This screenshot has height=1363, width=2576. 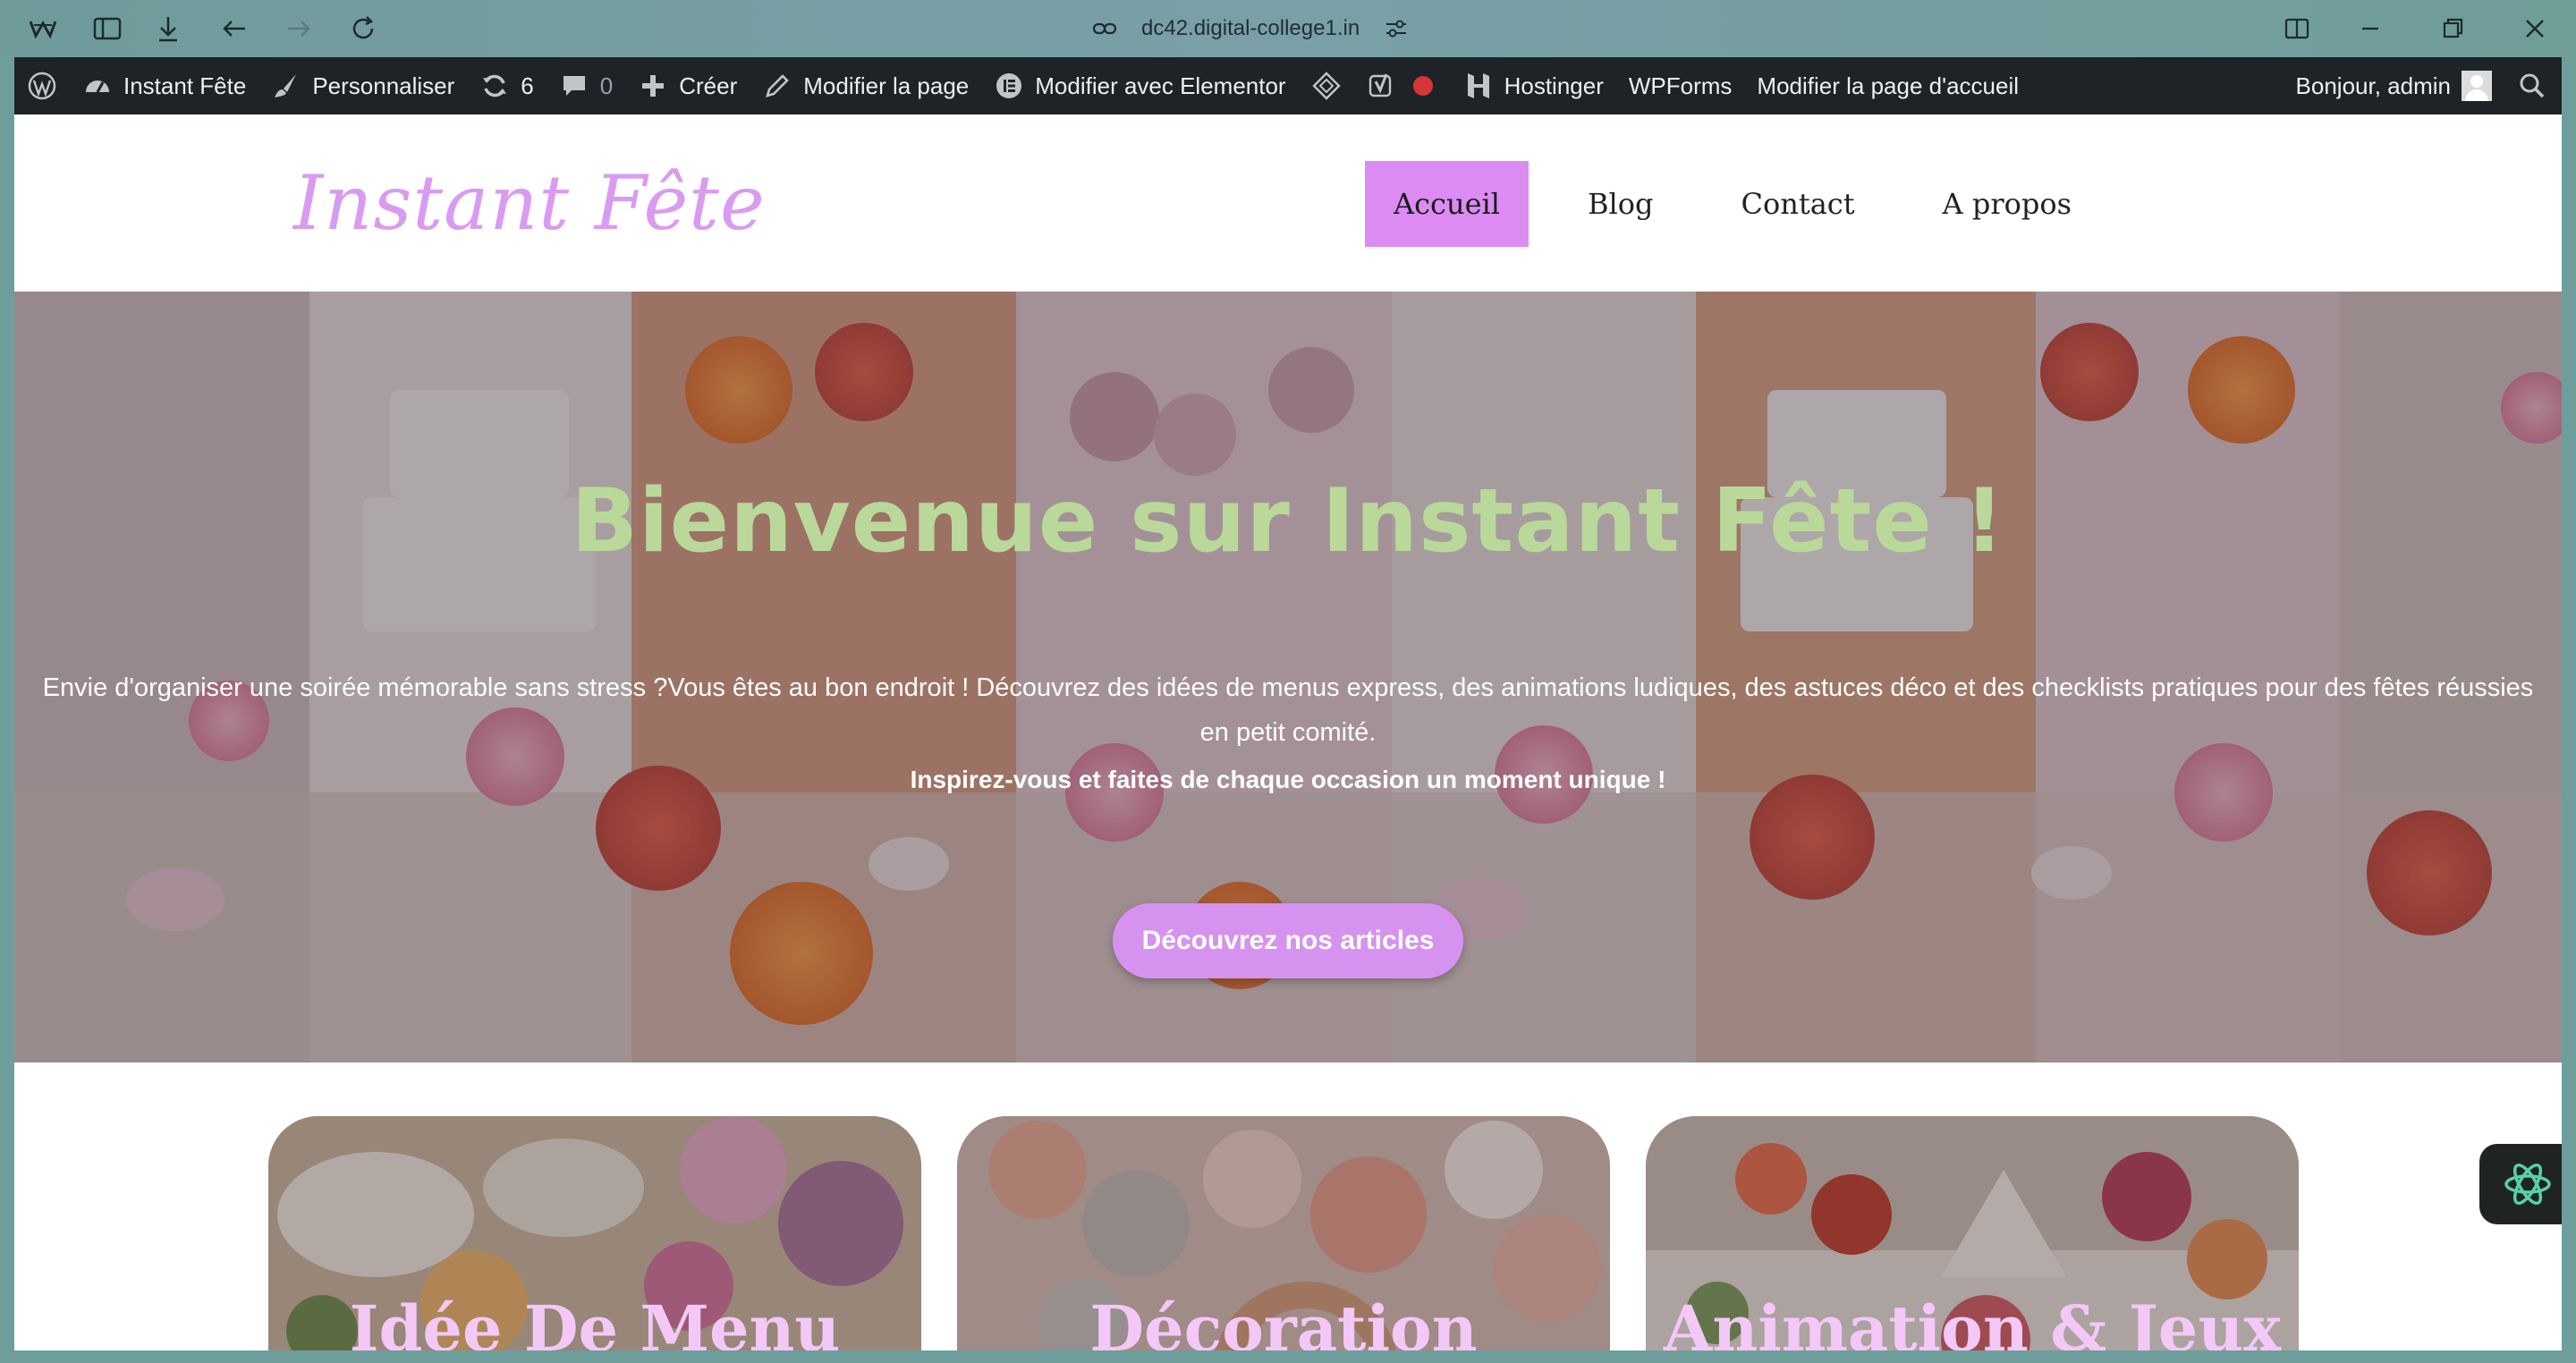 What do you see at coordinates (383, 85) in the screenshot?
I see `wp-customize-label: Personnaliser` at bounding box center [383, 85].